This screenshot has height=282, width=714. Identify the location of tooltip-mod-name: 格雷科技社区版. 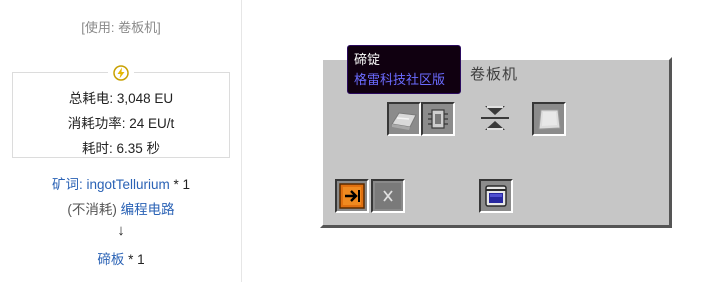
(400, 79).